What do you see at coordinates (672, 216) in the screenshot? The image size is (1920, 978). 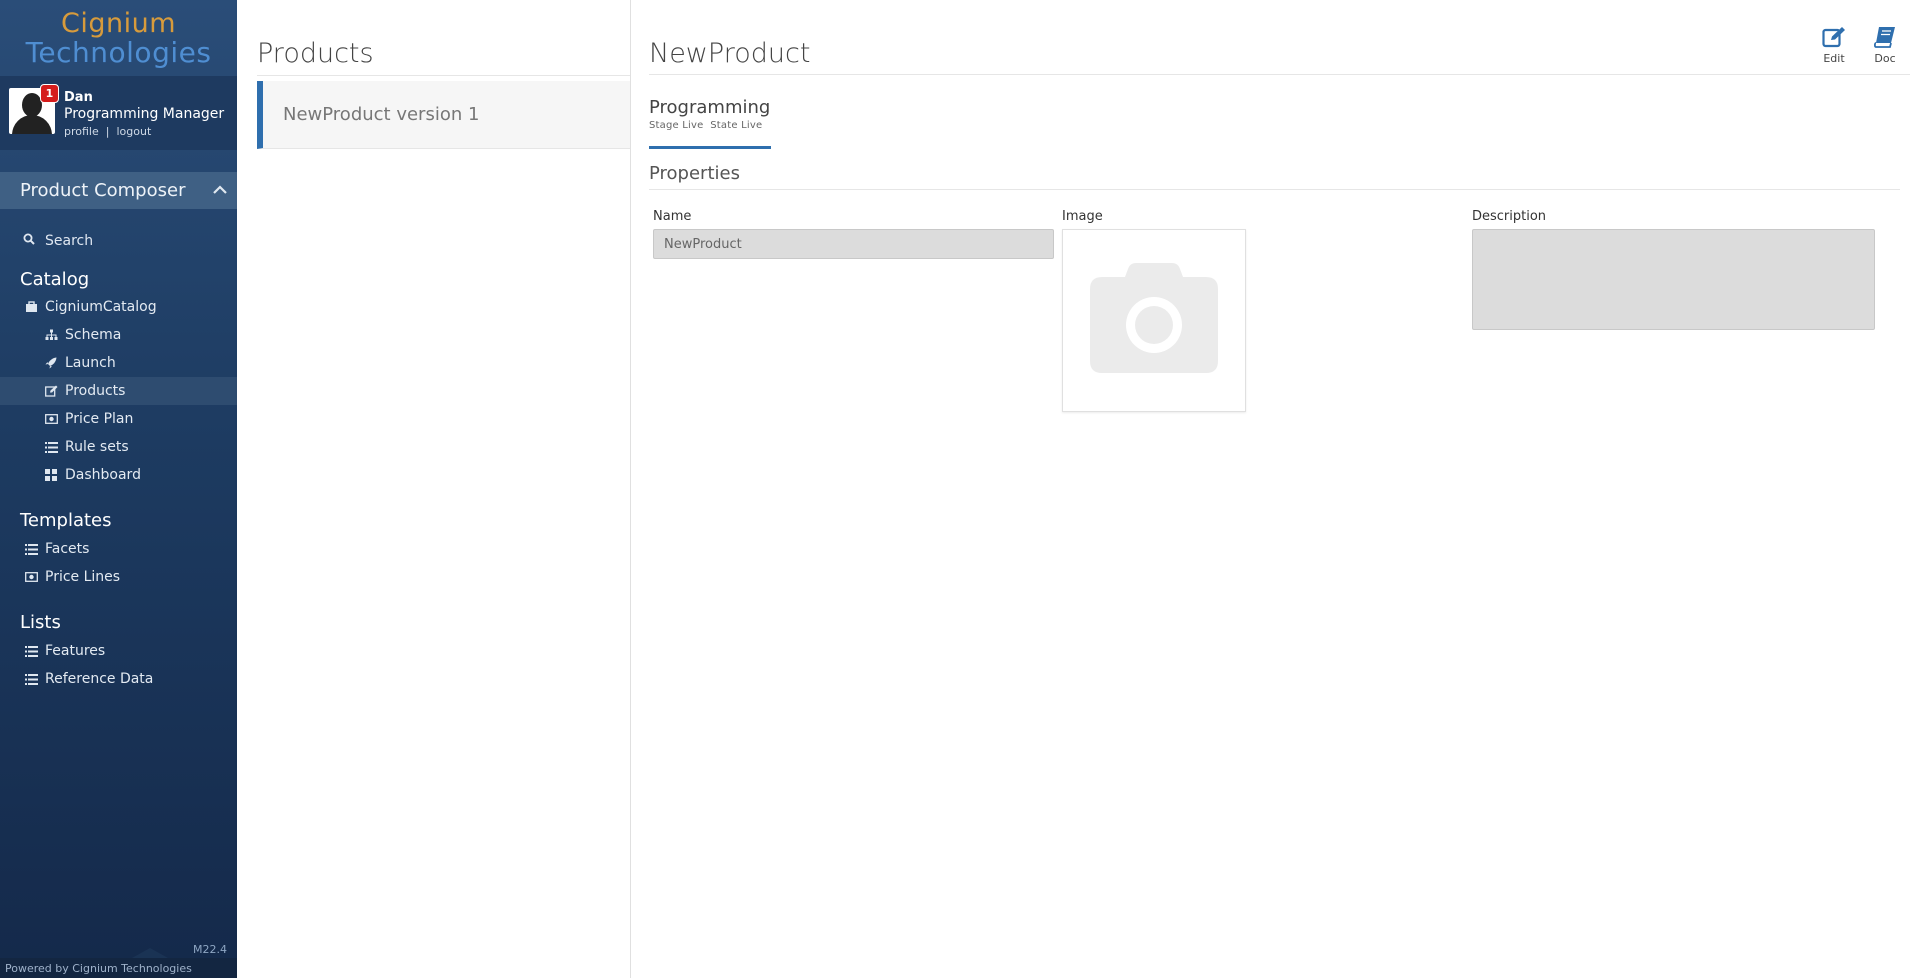 I see `name-label: Name` at bounding box center [672, 216].